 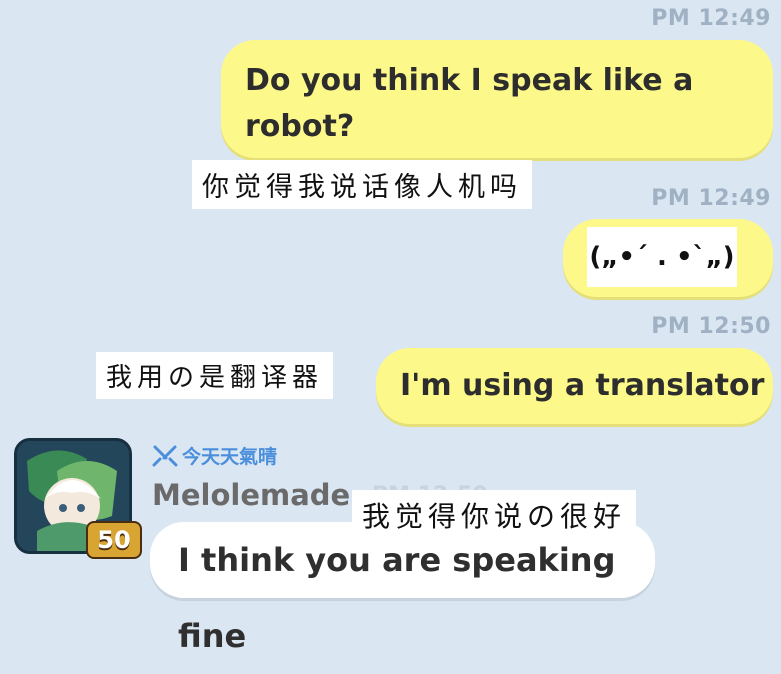 What do you see at coordinates (494, 515) in the screenshot?
I see `translation-caption-reply: 我觉得你说の很好` at bounding box center [494, 515].